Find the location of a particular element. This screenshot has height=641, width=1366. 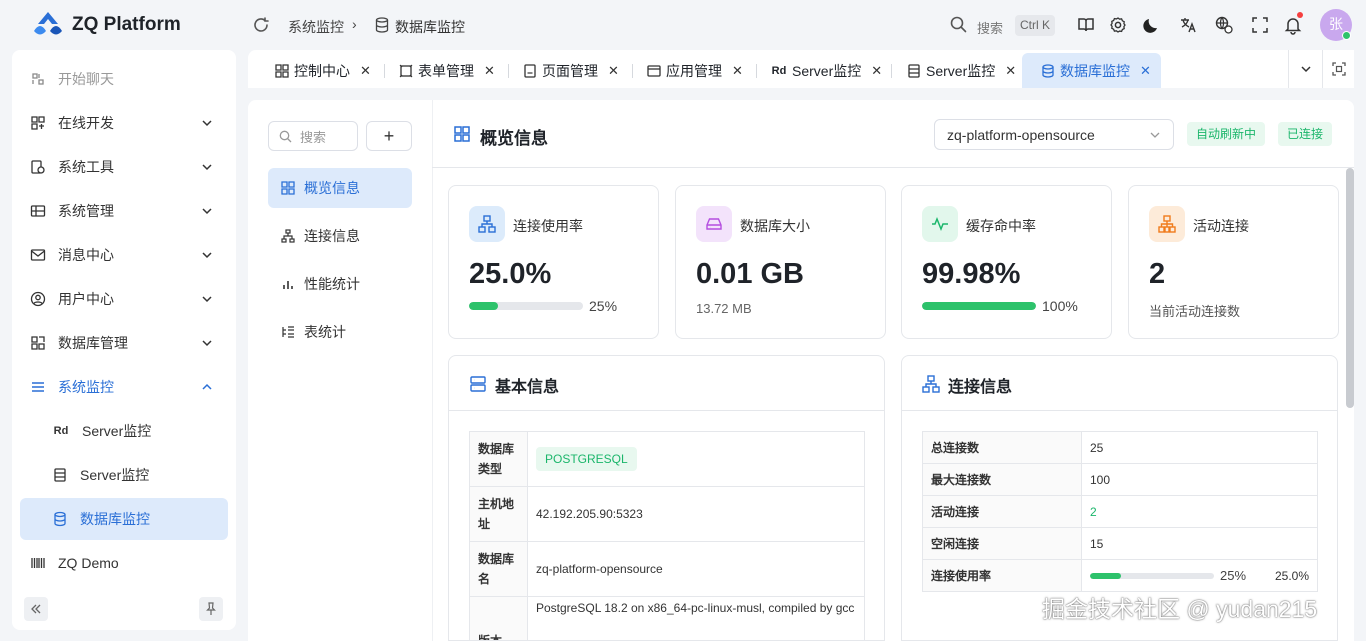

tab-app-manage: 应用管理 ✕ is located at coordinates (694, 70).